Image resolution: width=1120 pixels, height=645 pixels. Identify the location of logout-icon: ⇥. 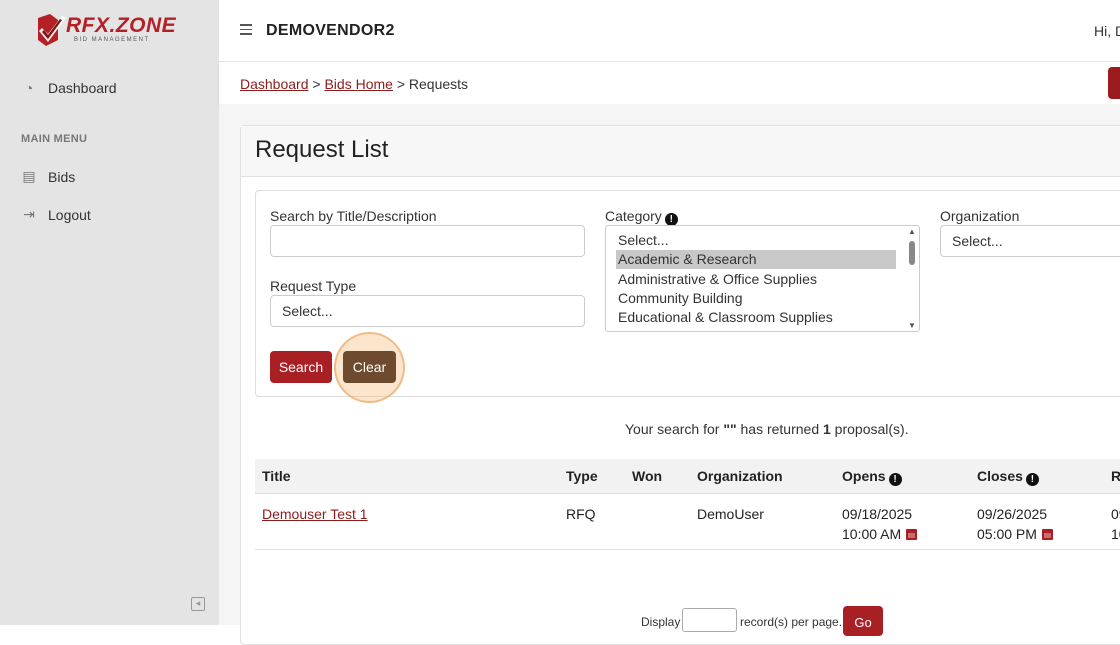
(29, 214).